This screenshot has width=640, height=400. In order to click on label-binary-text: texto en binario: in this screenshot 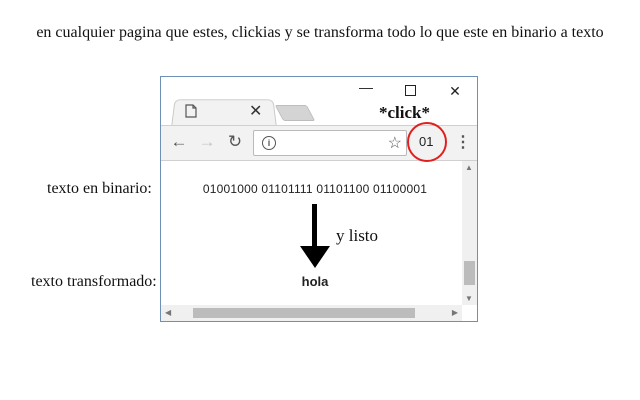, I will do `click(99, 188)`.